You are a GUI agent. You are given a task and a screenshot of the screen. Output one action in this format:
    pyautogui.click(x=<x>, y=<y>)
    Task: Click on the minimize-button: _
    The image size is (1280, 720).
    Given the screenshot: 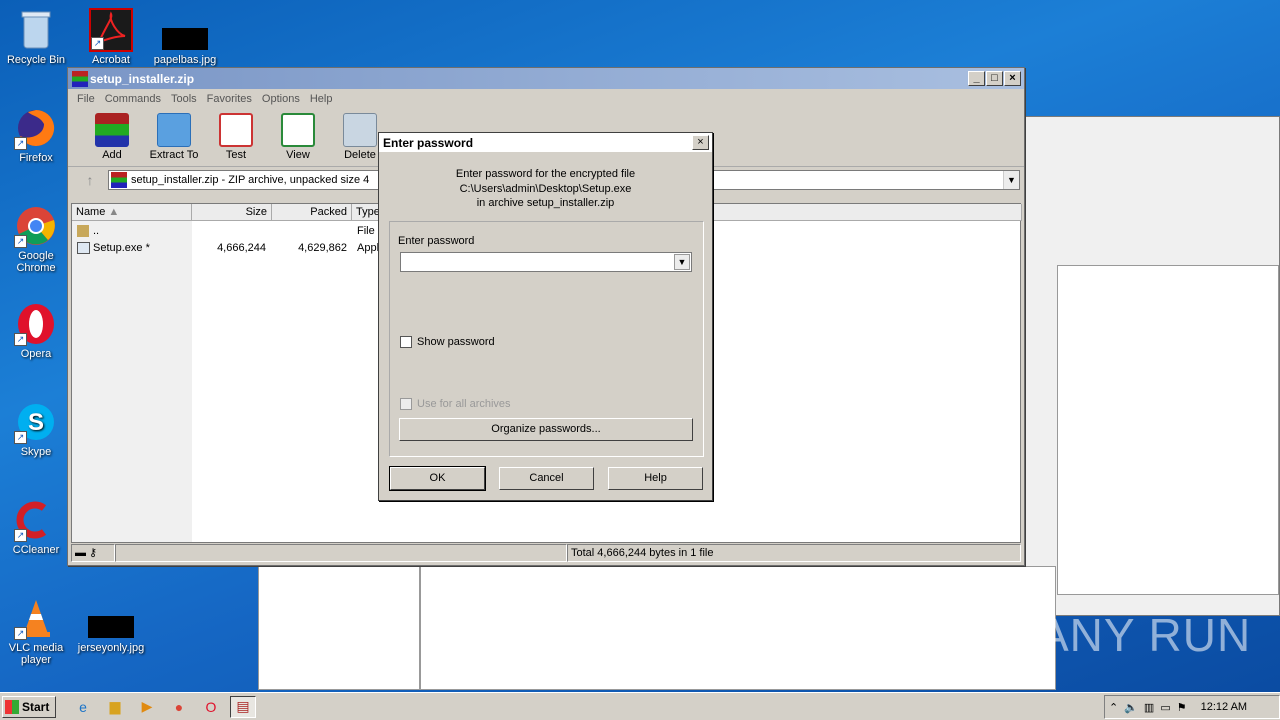 What is the action you would take?
    pyautogui.click(x=976, y=78)
    